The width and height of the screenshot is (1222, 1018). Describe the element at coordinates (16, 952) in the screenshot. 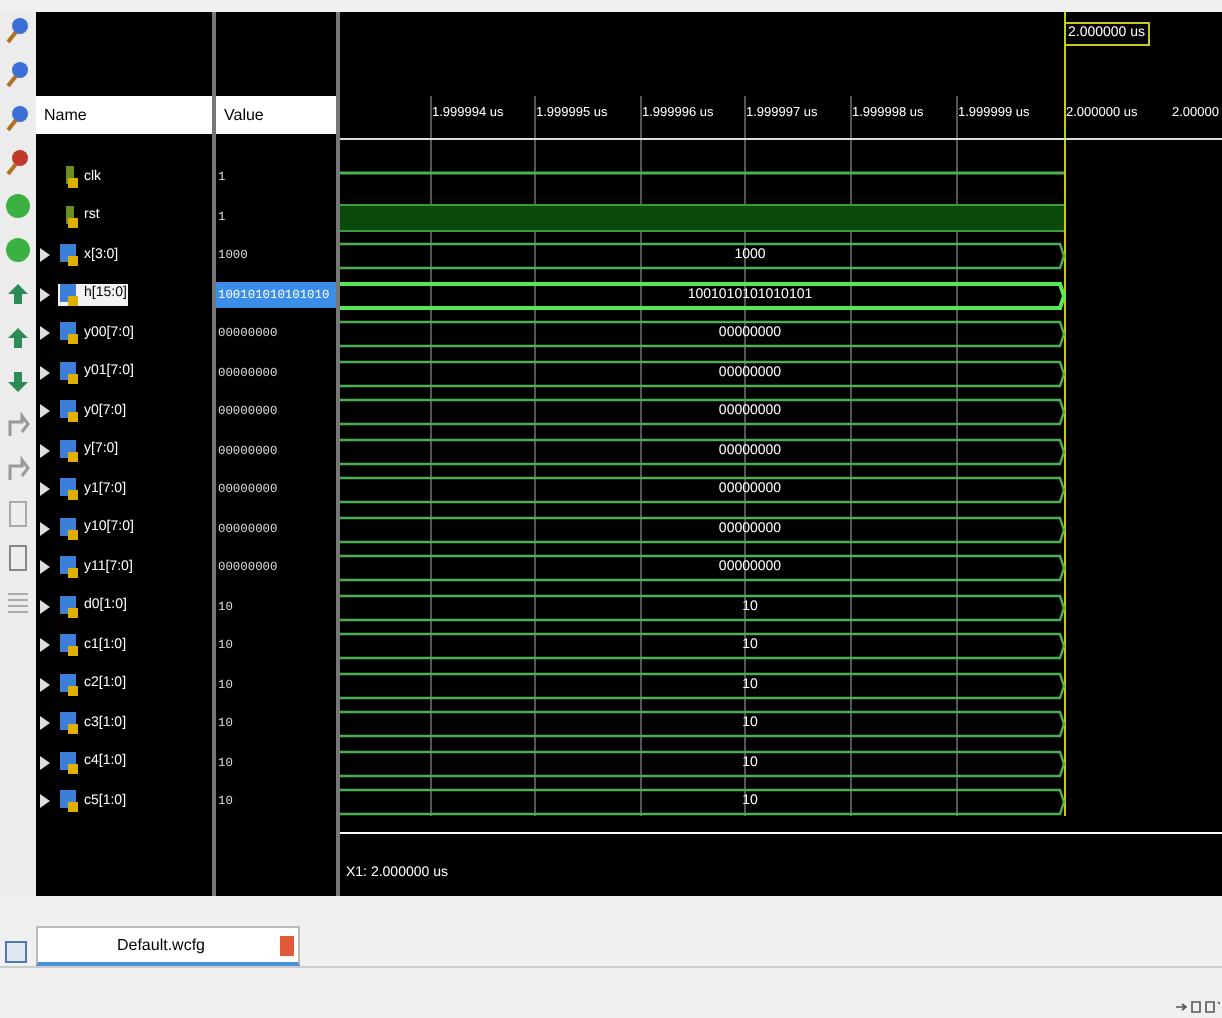

I see `document-icon` at that location.